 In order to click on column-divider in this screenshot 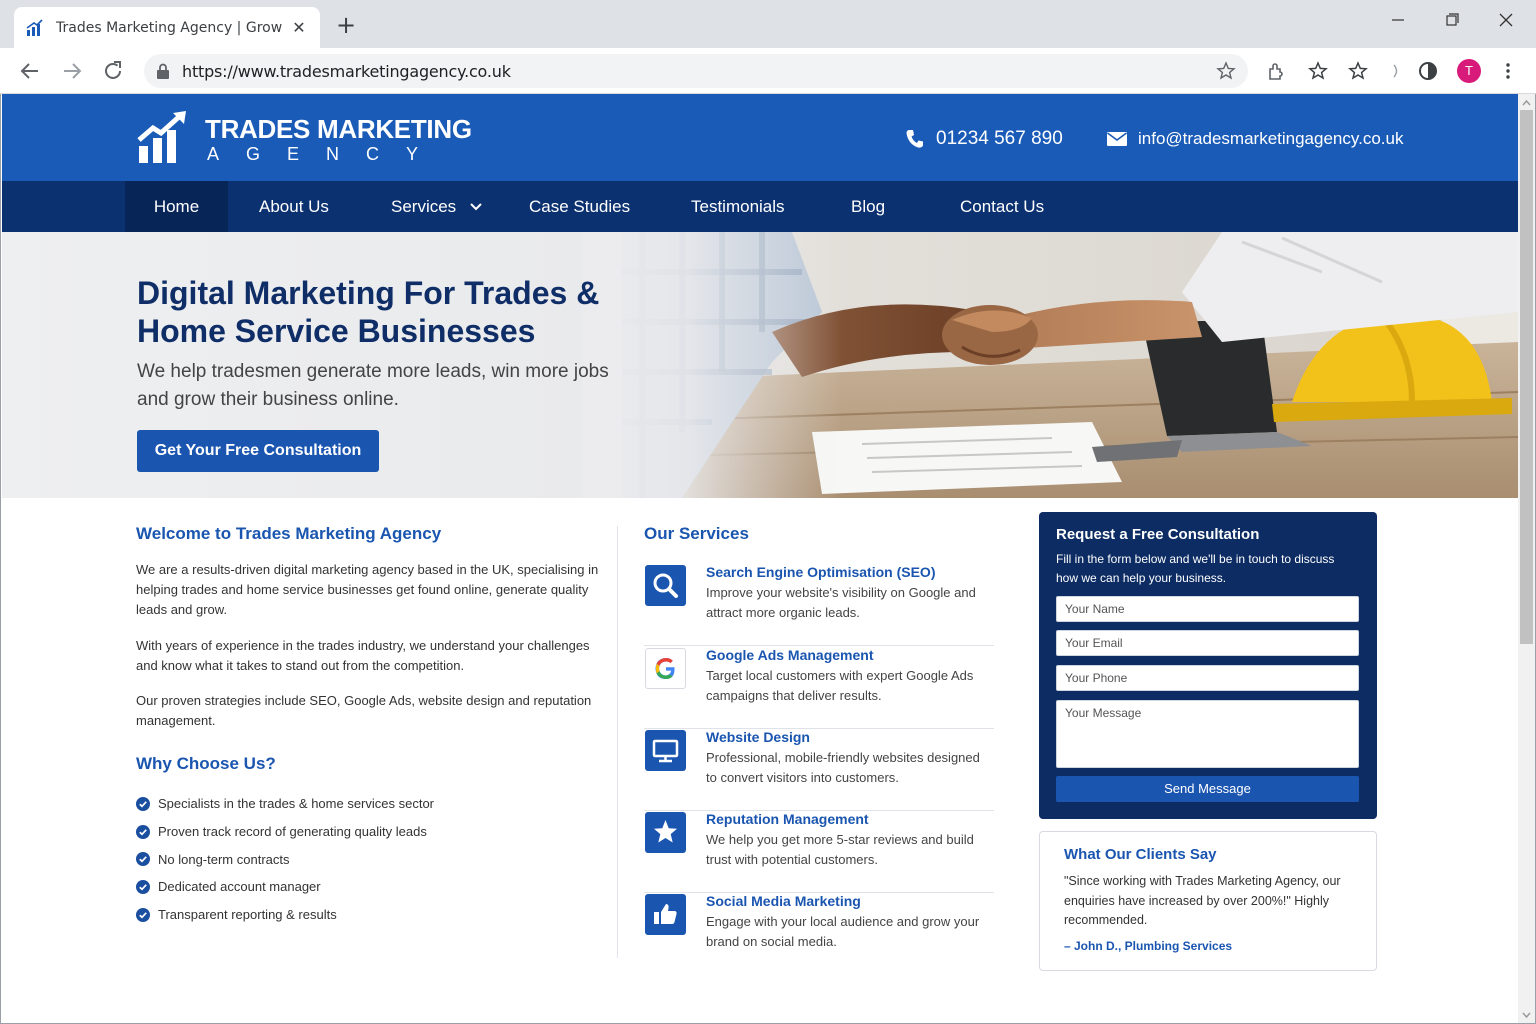, I will do `click(617, 742)`.